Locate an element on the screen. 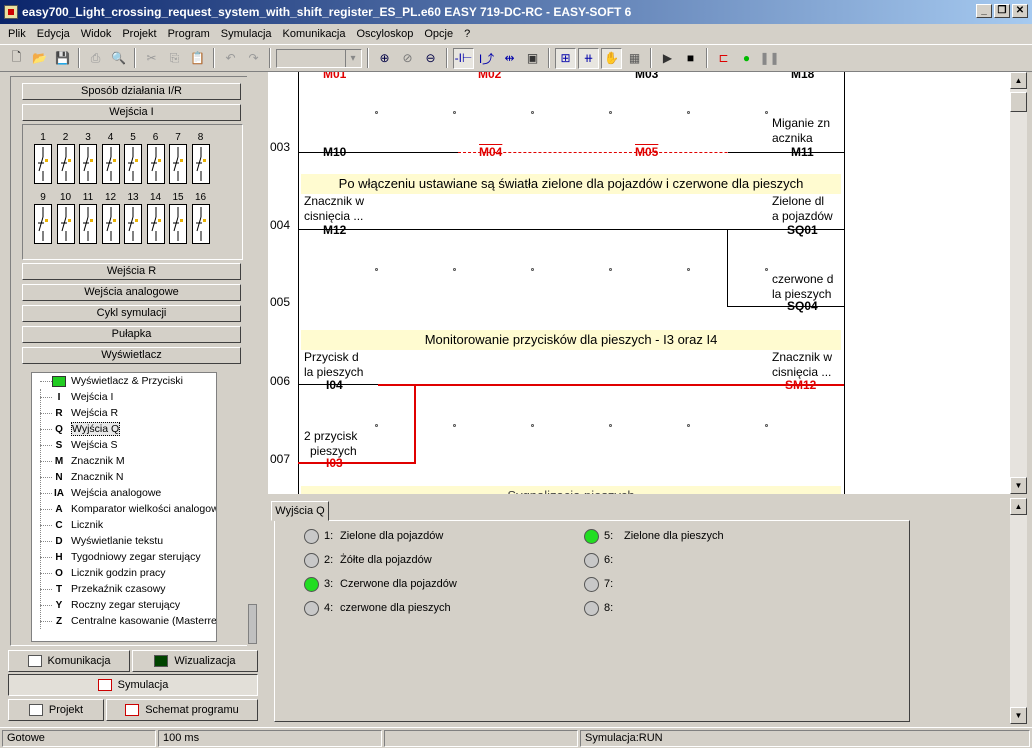 The image size is (1032, 748). section-inputs-i: Wejścia I is located at coordinates (131, 112).